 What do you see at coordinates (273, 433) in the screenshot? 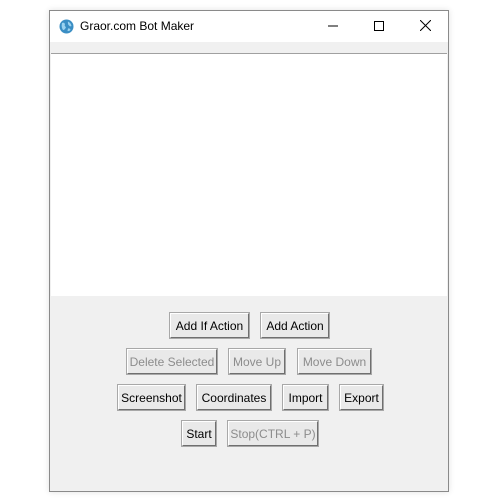
I see `stop-button: Stop(CTRL + P)` at bounding box center [273, 433].